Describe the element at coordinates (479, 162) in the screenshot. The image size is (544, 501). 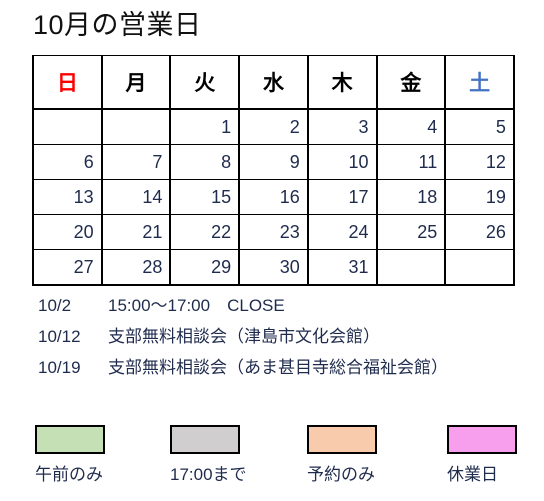
I see `calendar-day-cell: 12` at that location.